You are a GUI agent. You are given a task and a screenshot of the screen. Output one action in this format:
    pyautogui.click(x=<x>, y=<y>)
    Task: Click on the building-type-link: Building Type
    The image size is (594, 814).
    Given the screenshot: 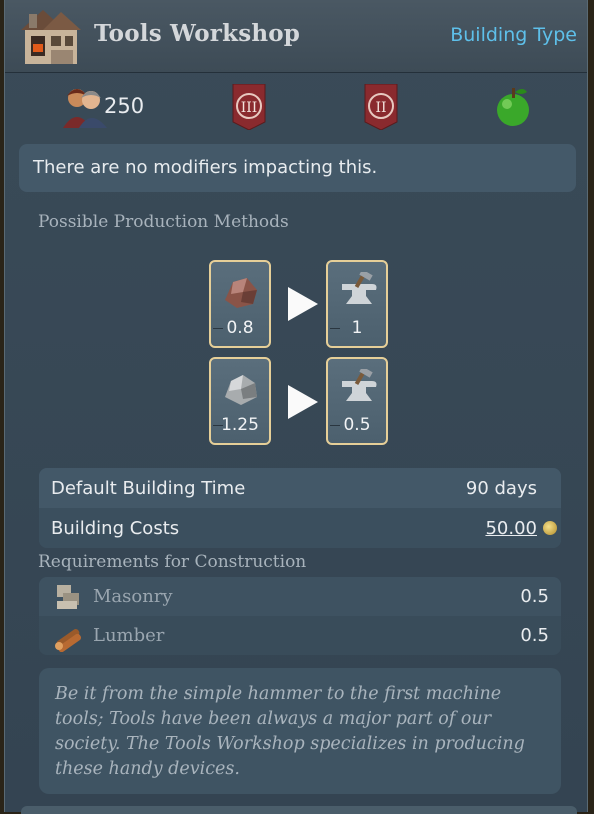 What is the action you would take?
    pyautogui.click(x=513, y=35)
    